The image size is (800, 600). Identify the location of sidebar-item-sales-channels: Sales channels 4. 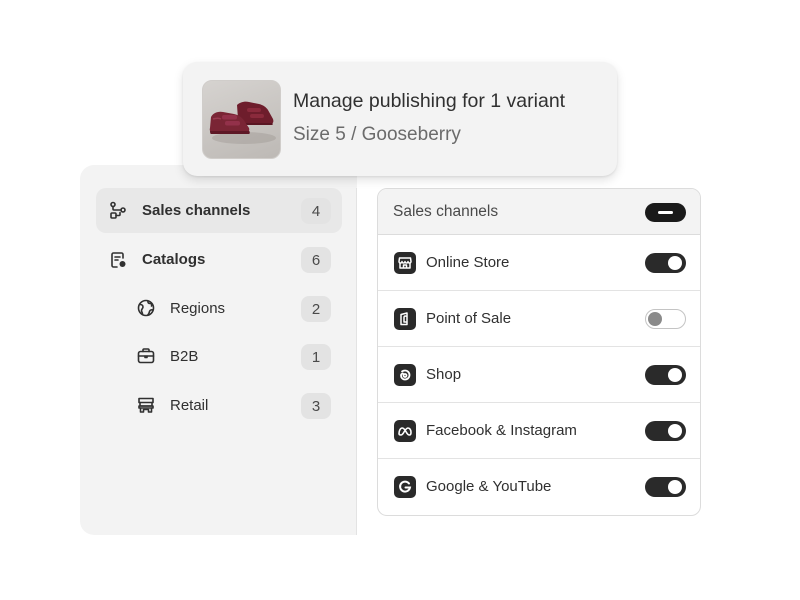
(219, 210).